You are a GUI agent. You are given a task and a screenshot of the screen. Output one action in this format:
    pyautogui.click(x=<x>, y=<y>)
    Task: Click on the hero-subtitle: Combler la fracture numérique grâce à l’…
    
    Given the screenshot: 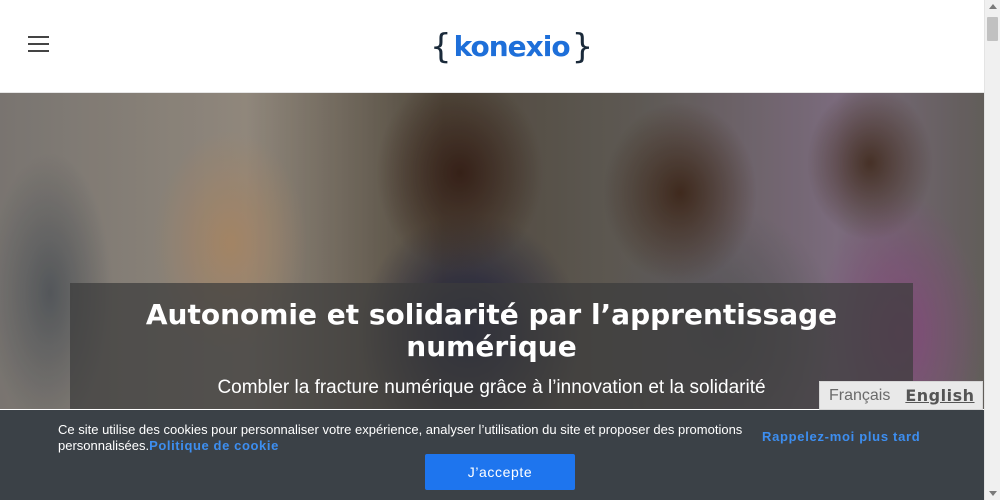 What is the action you would take?
    pyautogui.click(x=491, y=387)
    